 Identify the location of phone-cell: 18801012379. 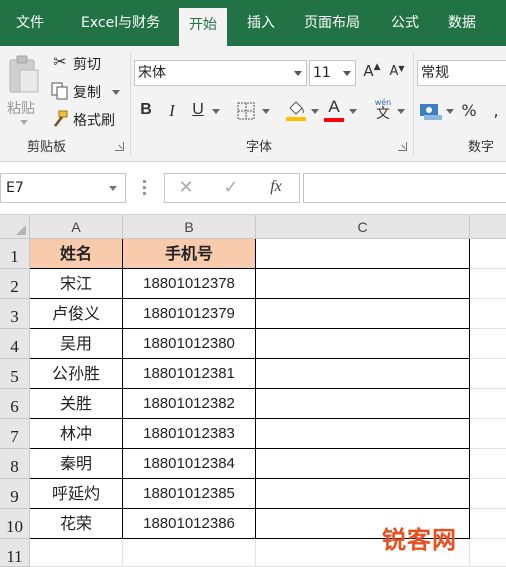
(189, 314).